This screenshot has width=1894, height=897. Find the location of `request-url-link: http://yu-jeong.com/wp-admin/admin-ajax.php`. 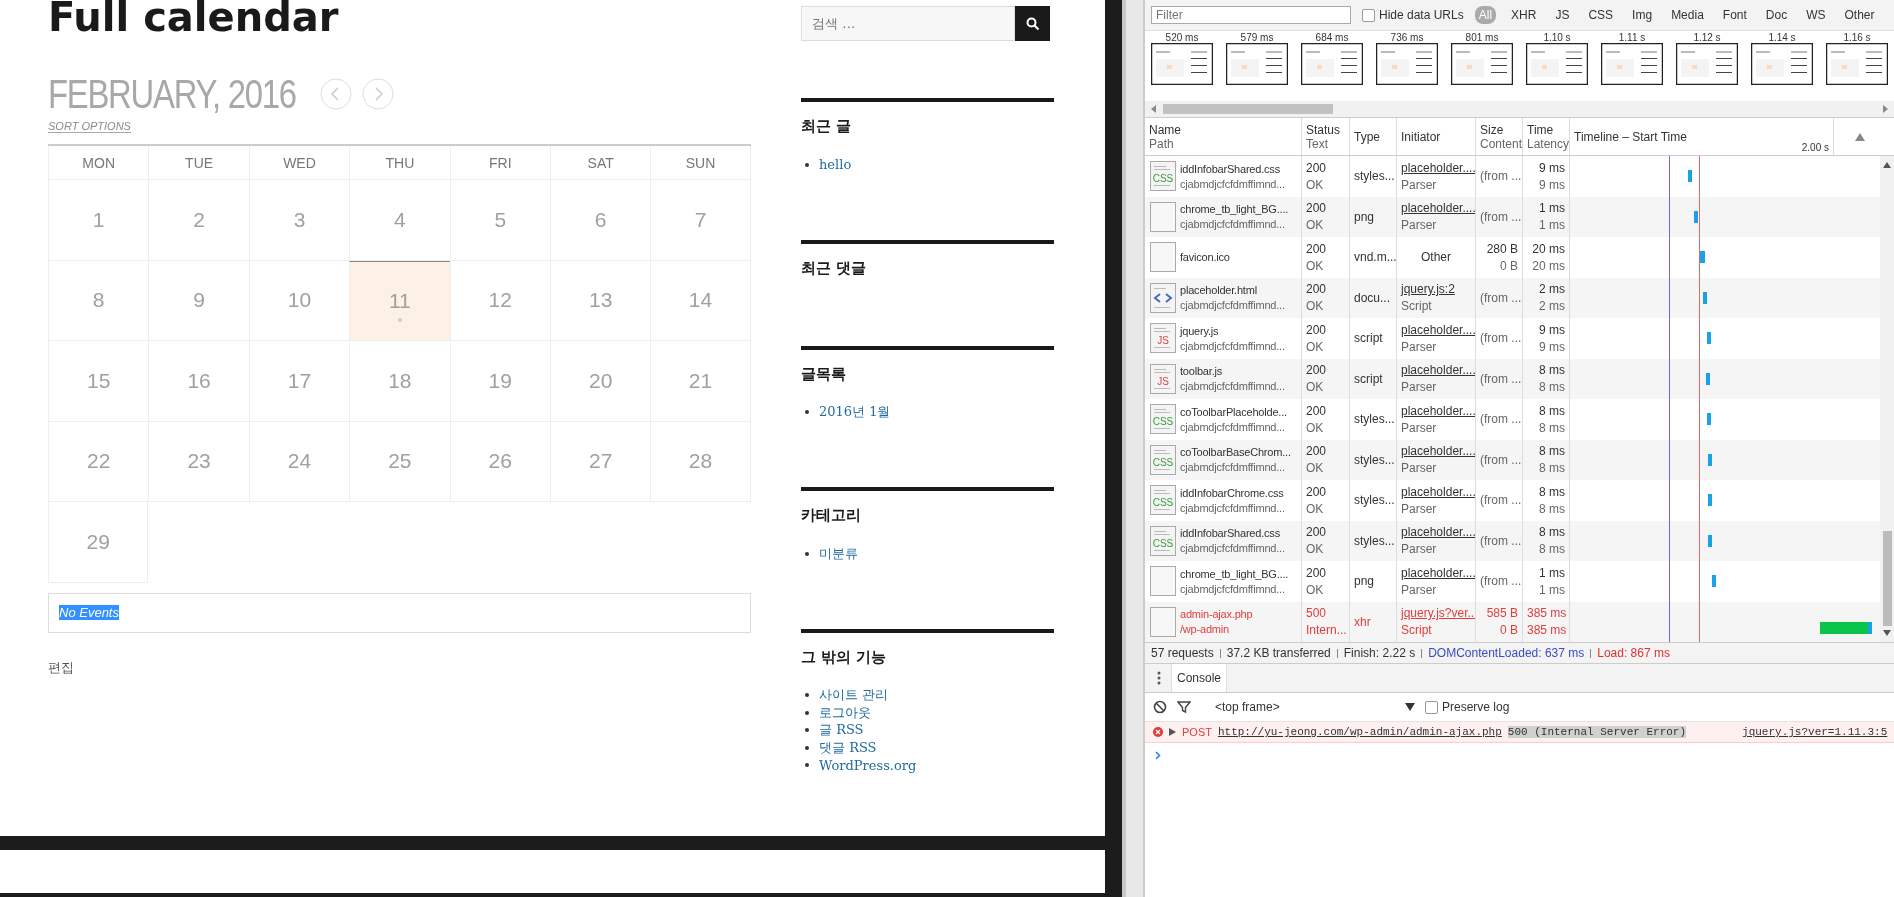

request-url-link: http://yu-jeong.com/wp-admin/admin-ajax.php is located at coordinates (1359, 732).